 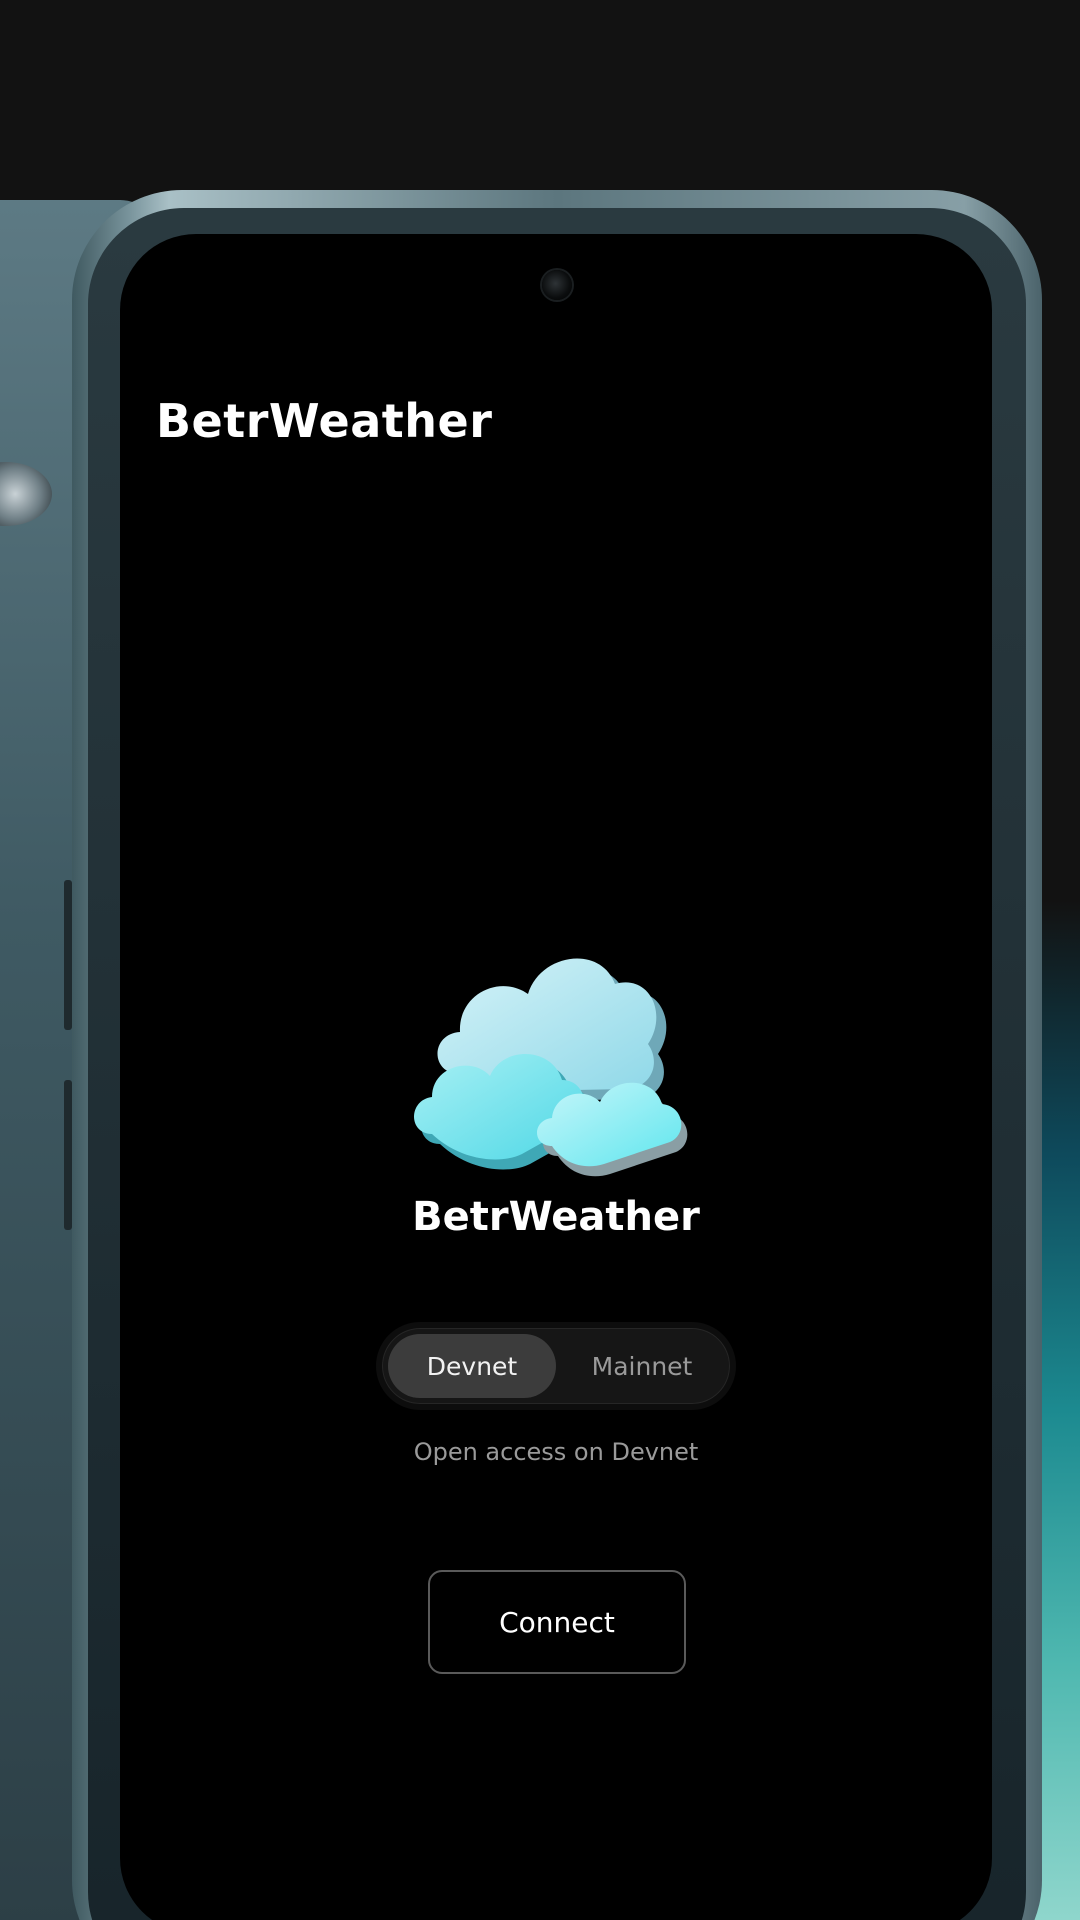 What do you see at coordinates (68, 1155) in the screenshot?
I see `power-button` at bounding box center [68, 1155].